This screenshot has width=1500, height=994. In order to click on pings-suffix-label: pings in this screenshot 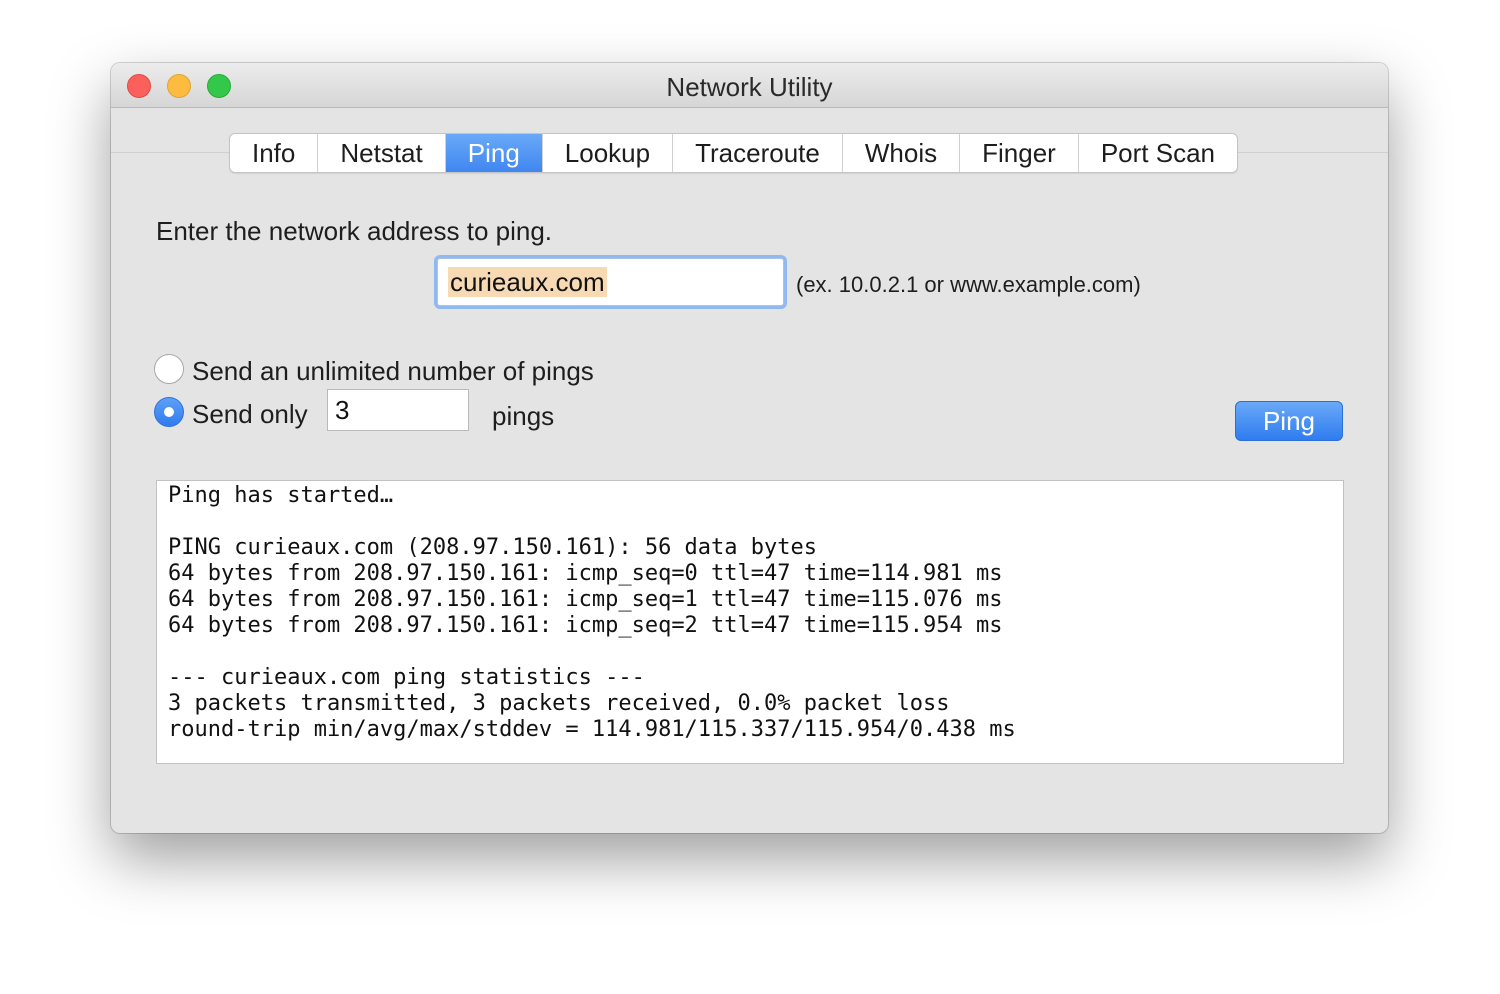, I will do `click(523, 416)`.